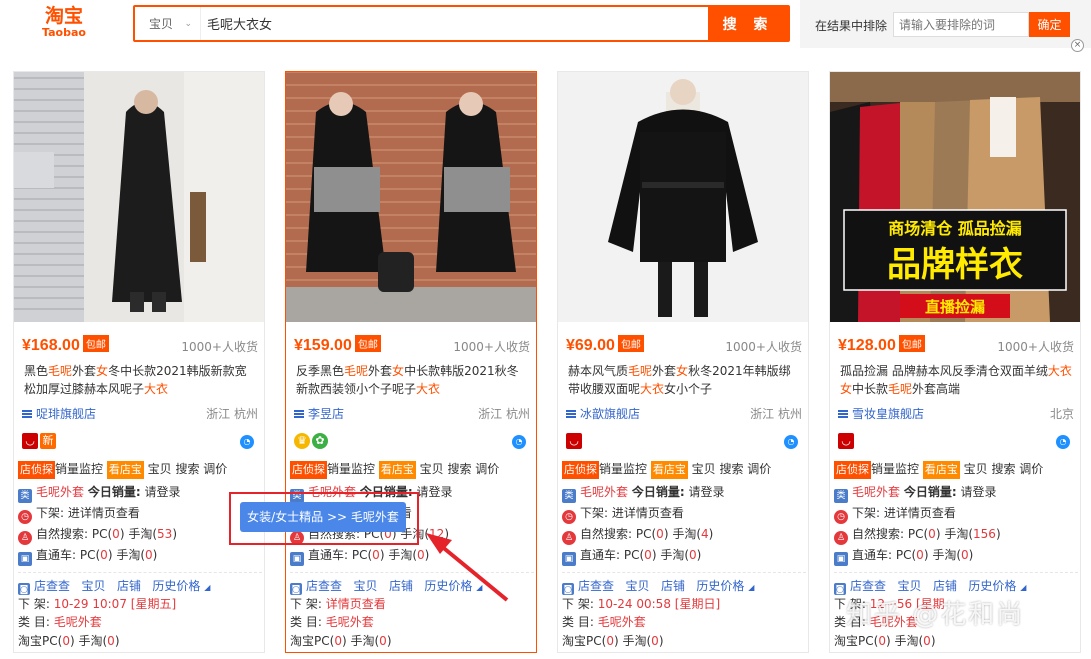 Image resolution: width=1091 pixels, height=659 pixels. I want to click on shop-name: 哫琲旗舰店, so click(66, 414).